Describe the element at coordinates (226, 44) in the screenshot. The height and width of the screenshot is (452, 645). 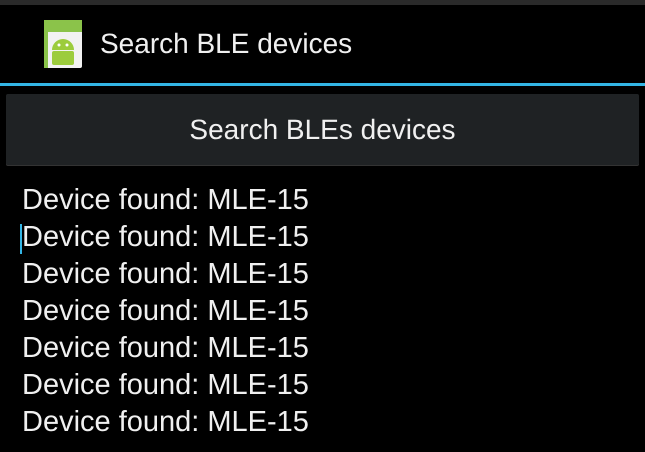
I see `app-title: Search BLE devices` at that location.